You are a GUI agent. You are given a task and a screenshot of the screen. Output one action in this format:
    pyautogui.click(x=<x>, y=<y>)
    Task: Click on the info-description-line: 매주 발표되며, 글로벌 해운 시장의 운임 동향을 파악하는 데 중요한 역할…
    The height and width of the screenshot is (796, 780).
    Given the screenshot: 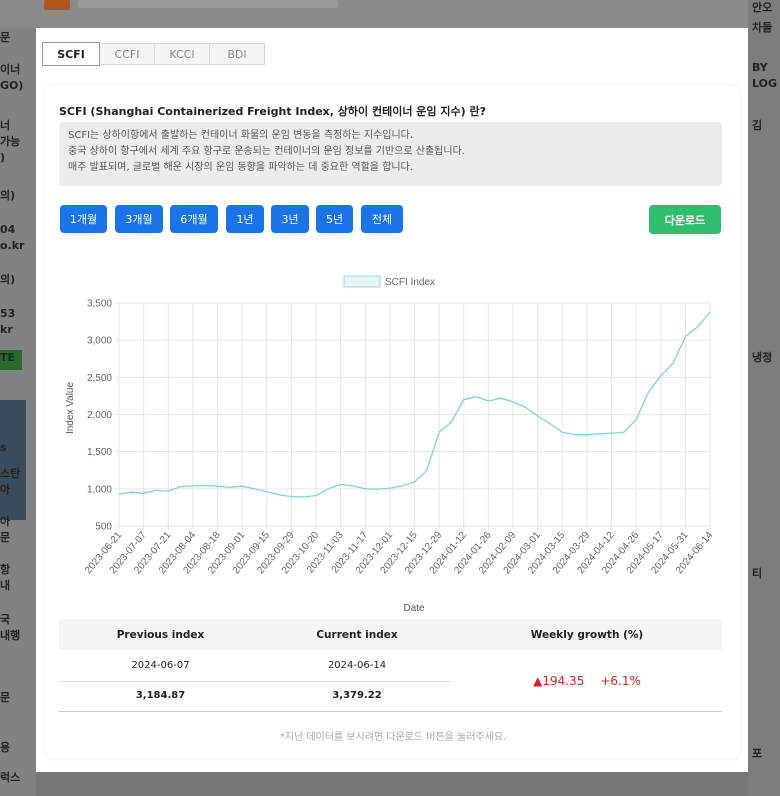 What is the action you would take?
    pyautogui.click(x=240, y=167)
    